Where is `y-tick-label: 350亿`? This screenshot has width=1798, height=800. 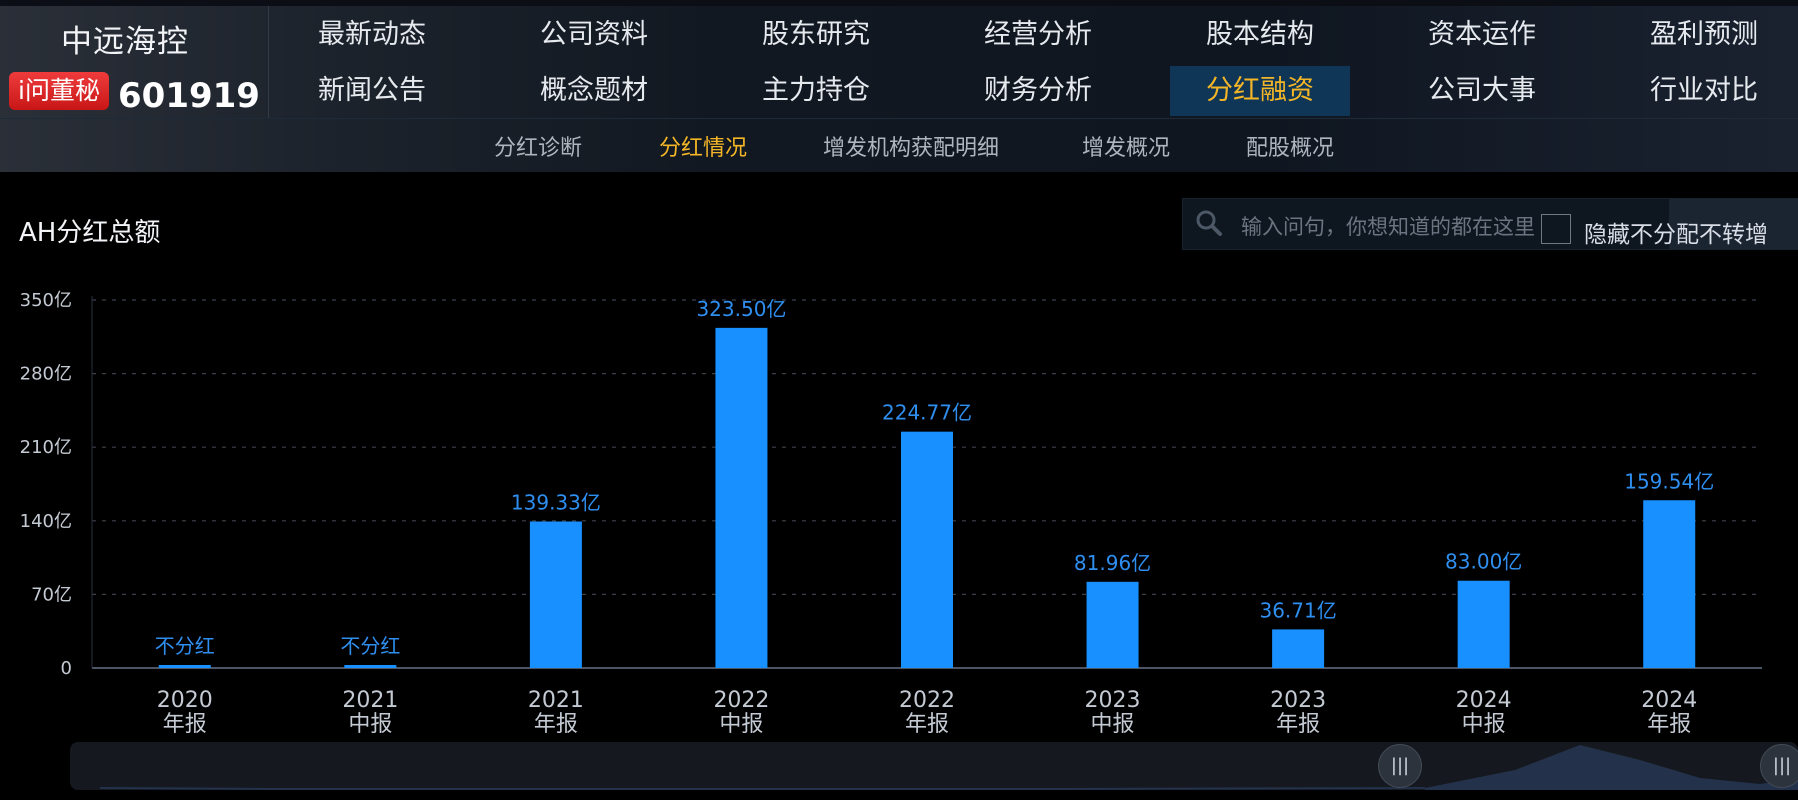
y-tick-label: 350亿 is located at coordinates (46, 300).